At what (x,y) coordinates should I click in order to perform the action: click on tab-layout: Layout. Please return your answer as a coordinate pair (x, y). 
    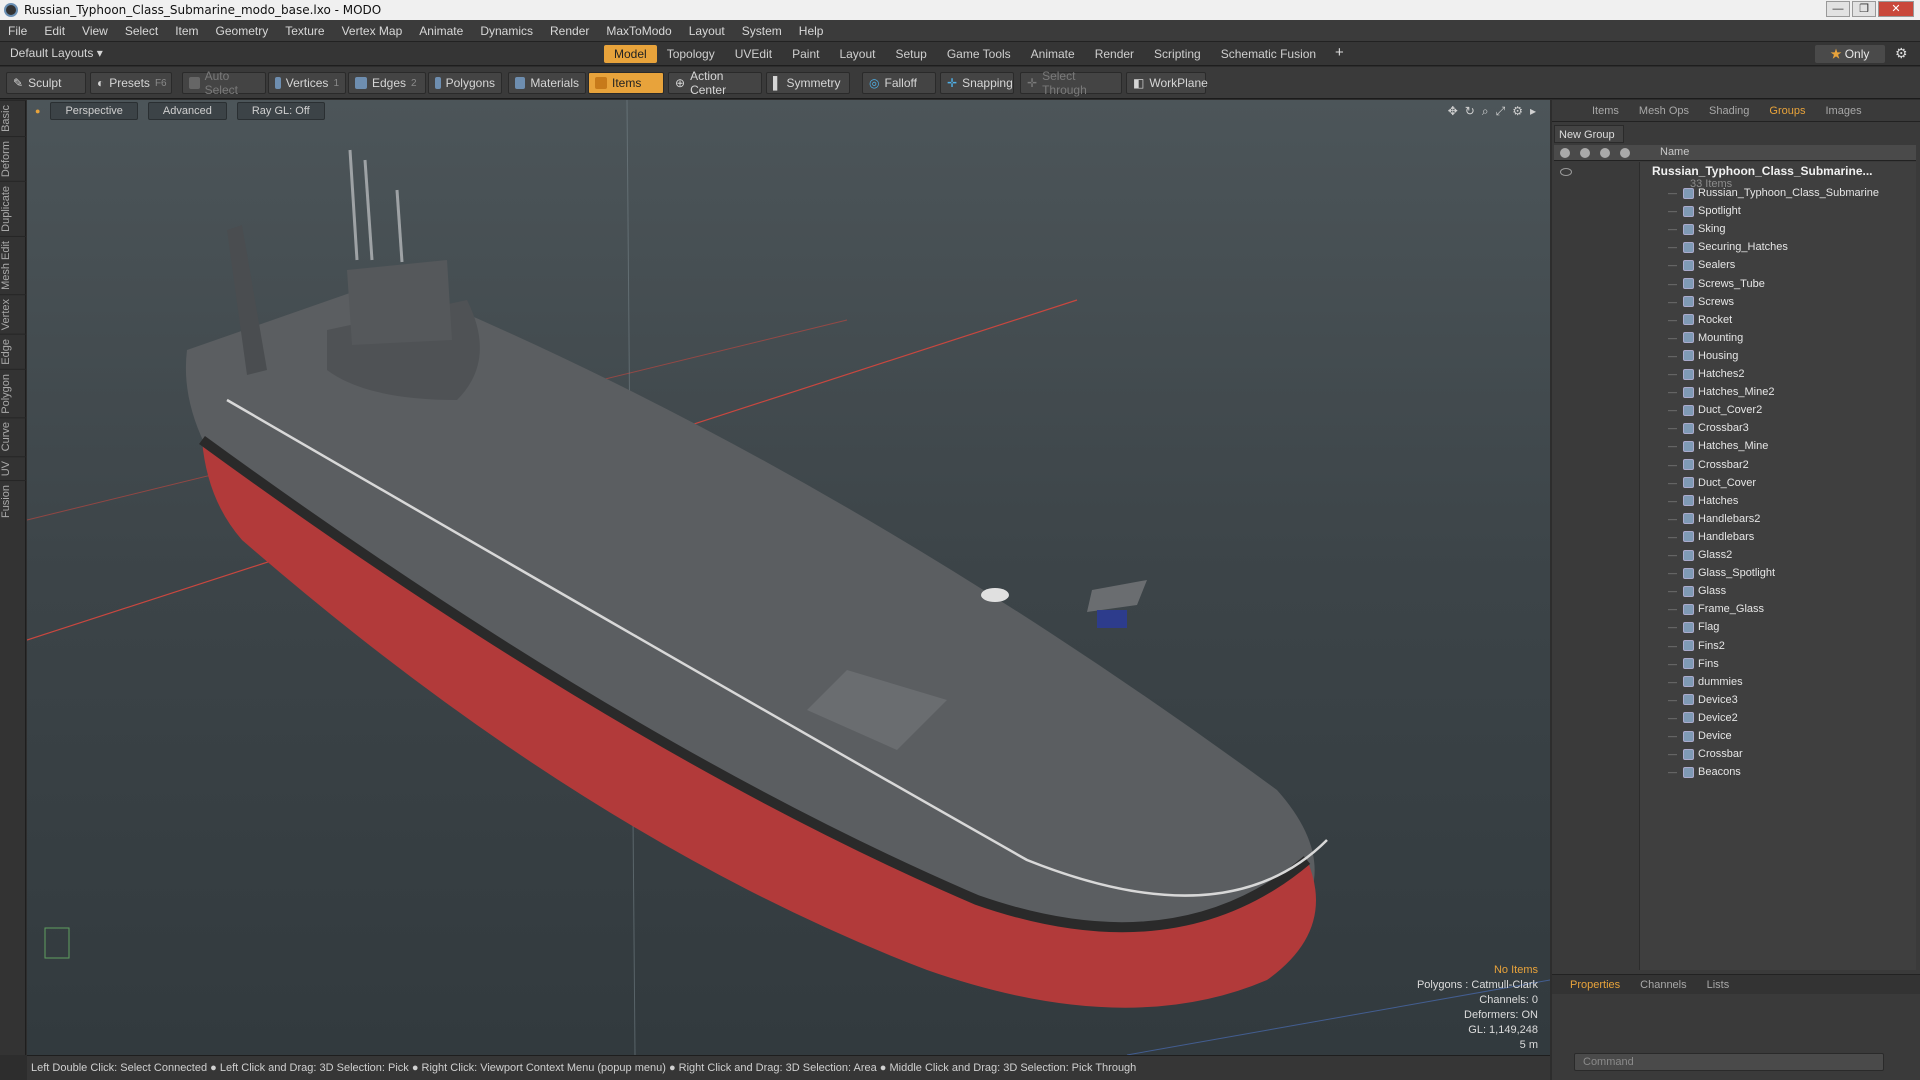
    Looking at the image, I should click on (857, 54).